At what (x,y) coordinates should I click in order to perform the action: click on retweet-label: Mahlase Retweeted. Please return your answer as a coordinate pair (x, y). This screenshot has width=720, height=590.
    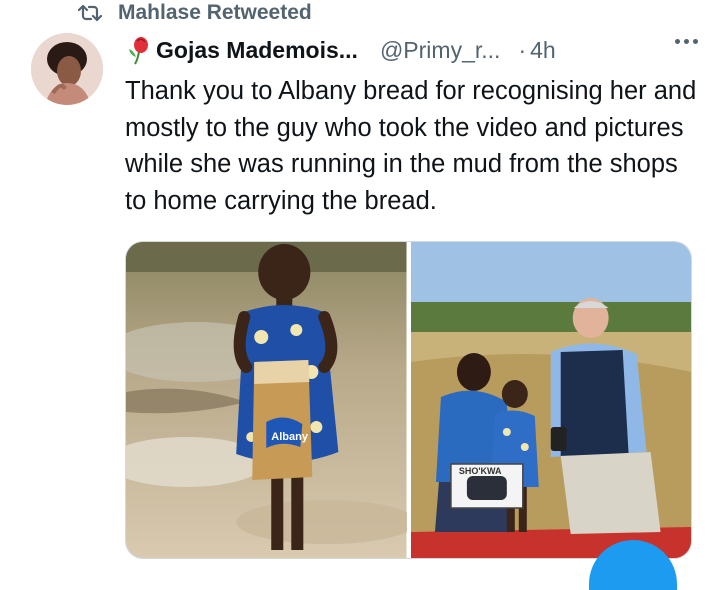
    Looking at the image, I should click on (215, 12).